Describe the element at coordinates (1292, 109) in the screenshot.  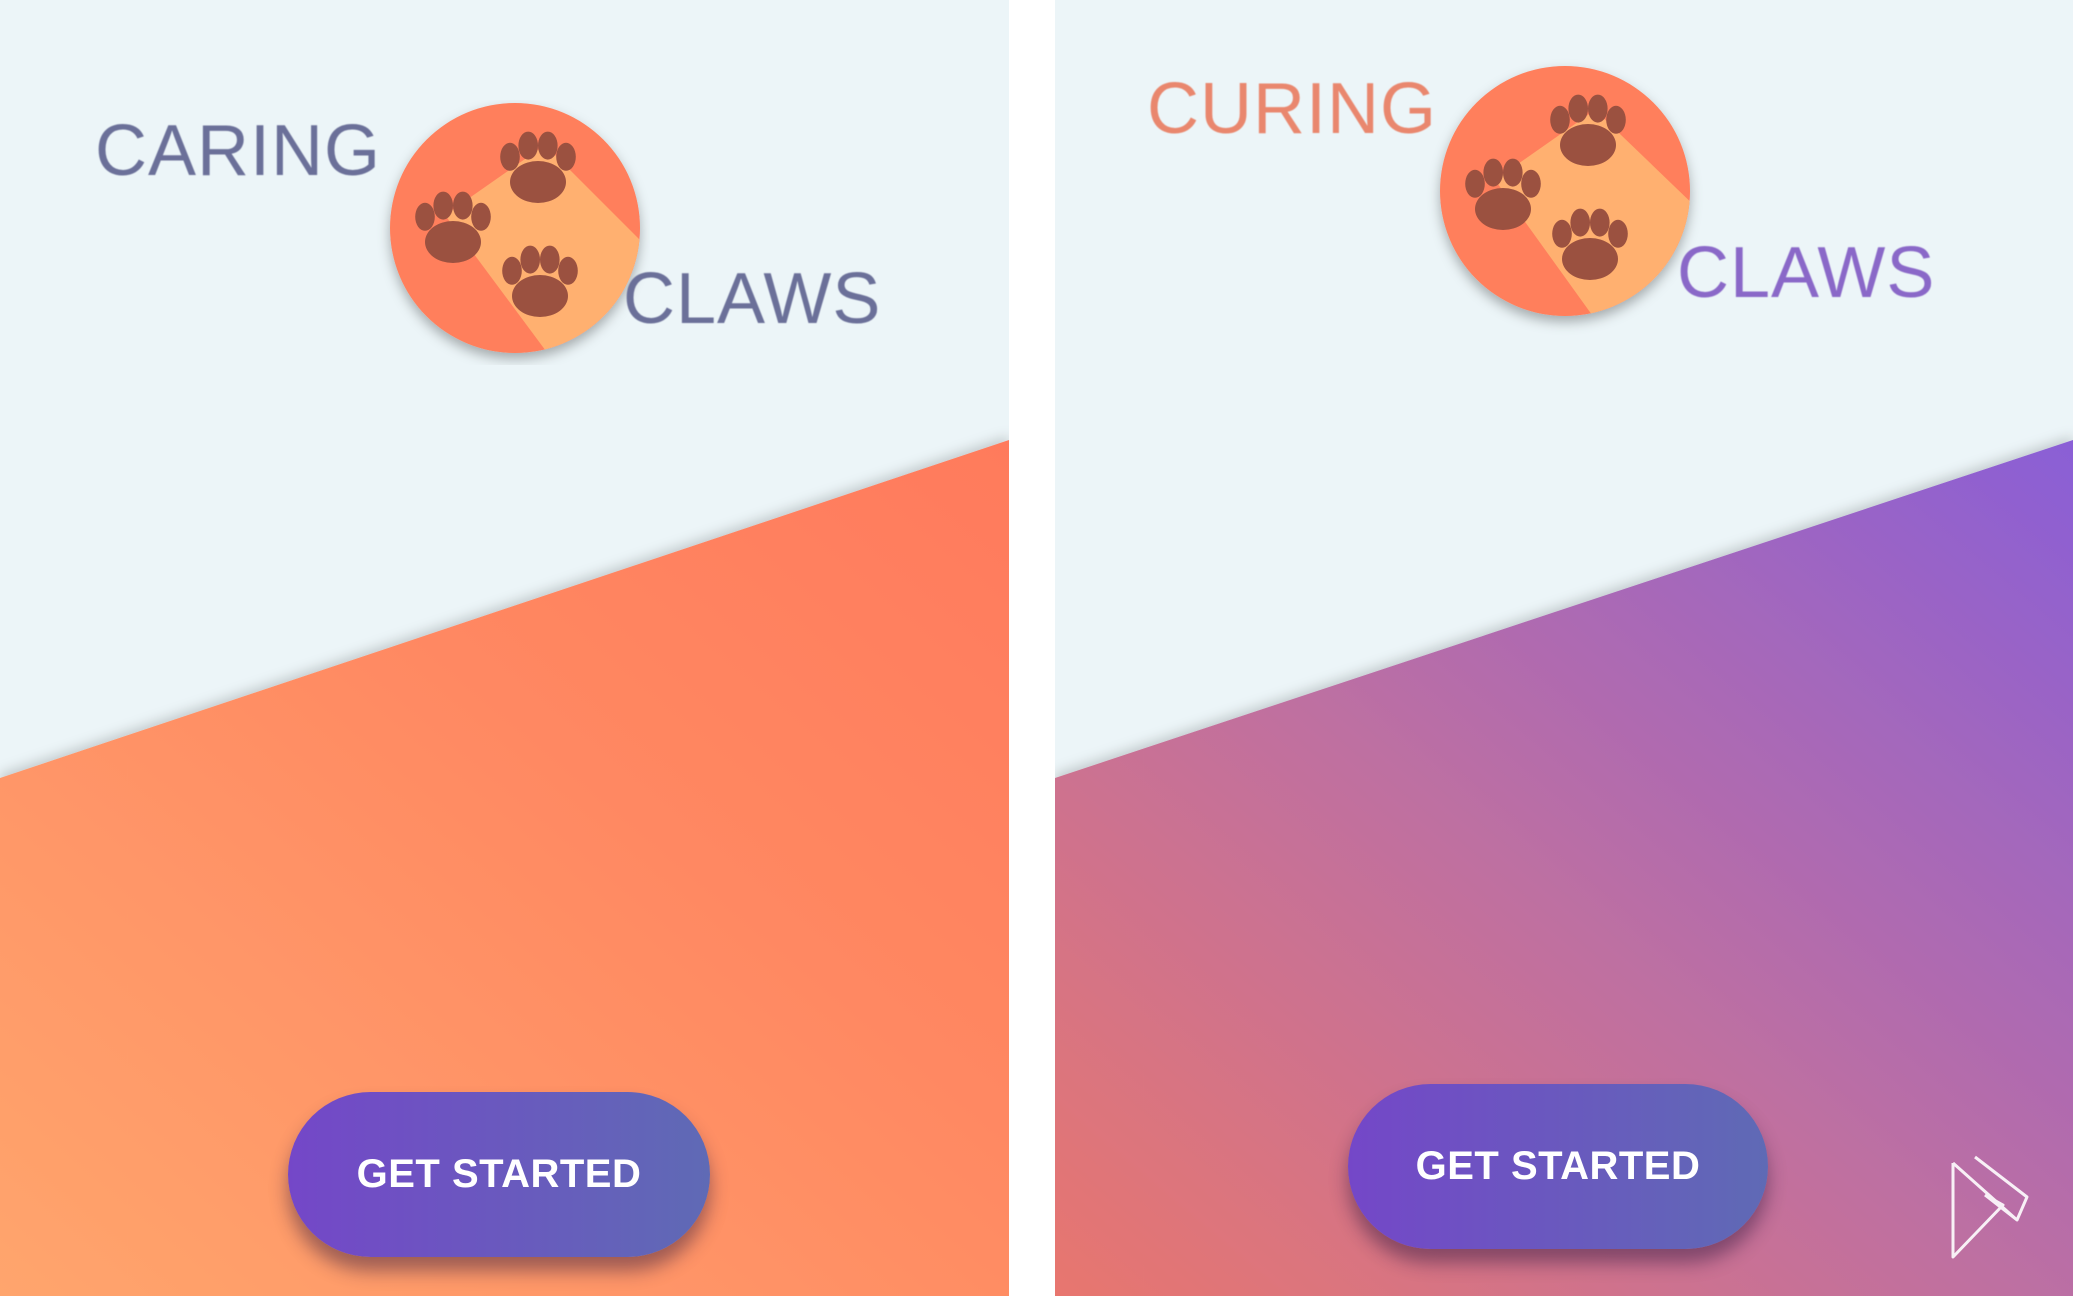
I see `brand-word-curing: CURING` at that location.